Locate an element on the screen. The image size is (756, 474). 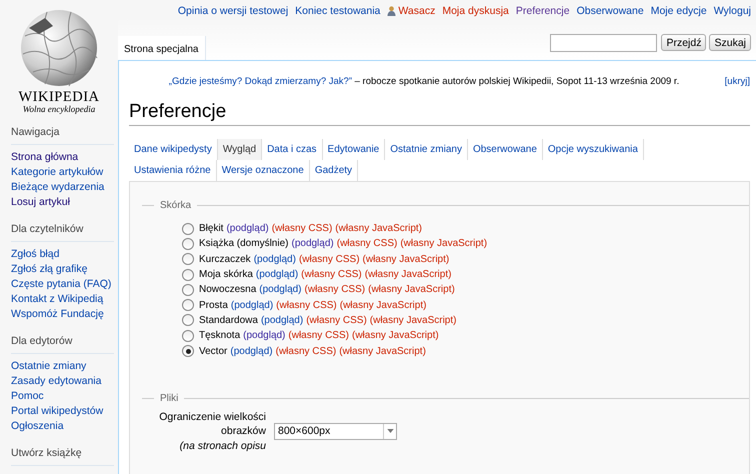
size-select: 800×600px is located at coordinates (335, 431).